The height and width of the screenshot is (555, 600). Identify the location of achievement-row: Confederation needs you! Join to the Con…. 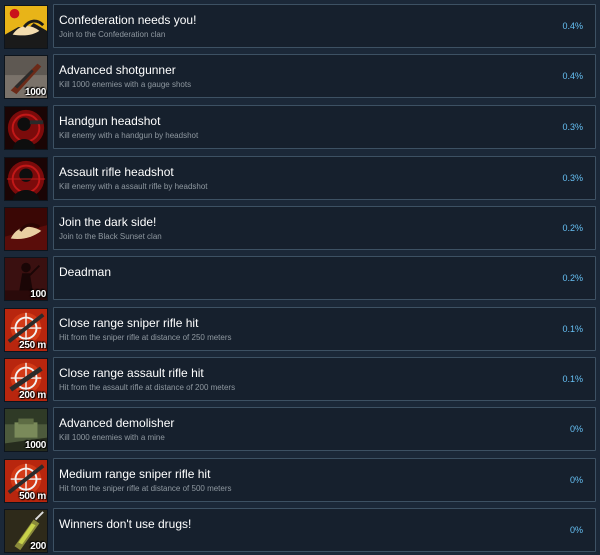
(300, 26).